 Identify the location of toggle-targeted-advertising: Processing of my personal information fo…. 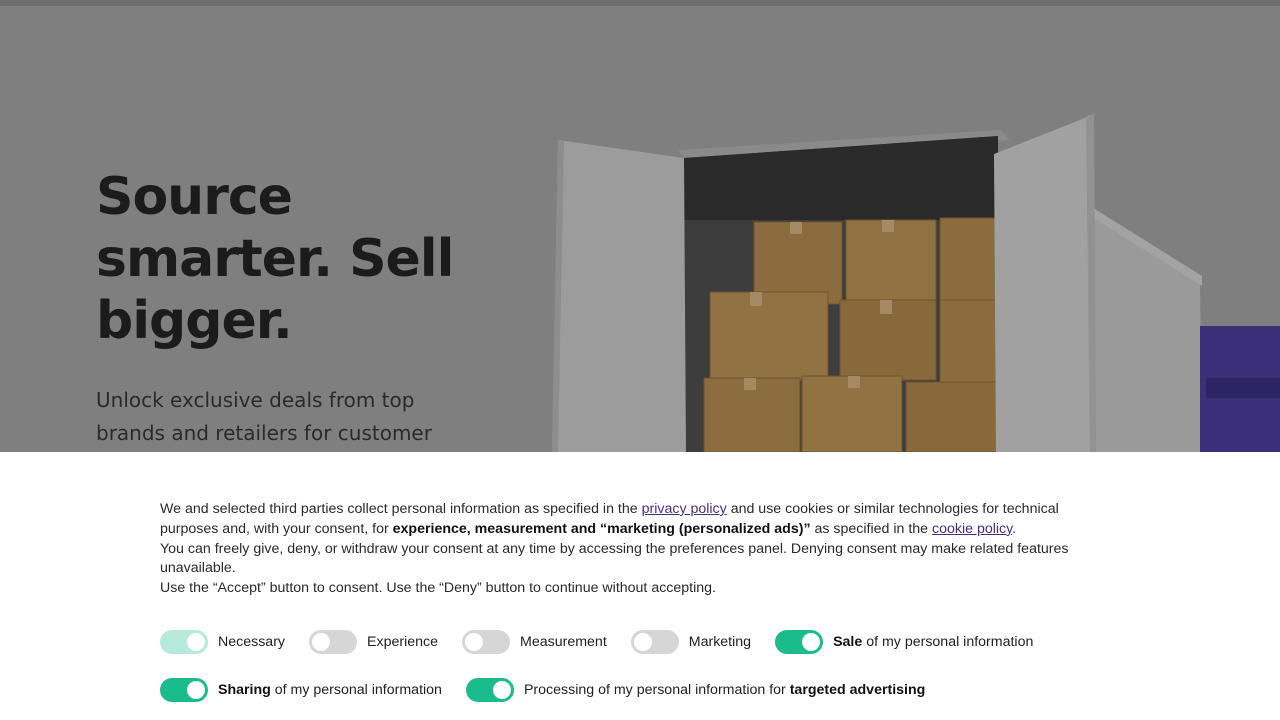
(695, 690).